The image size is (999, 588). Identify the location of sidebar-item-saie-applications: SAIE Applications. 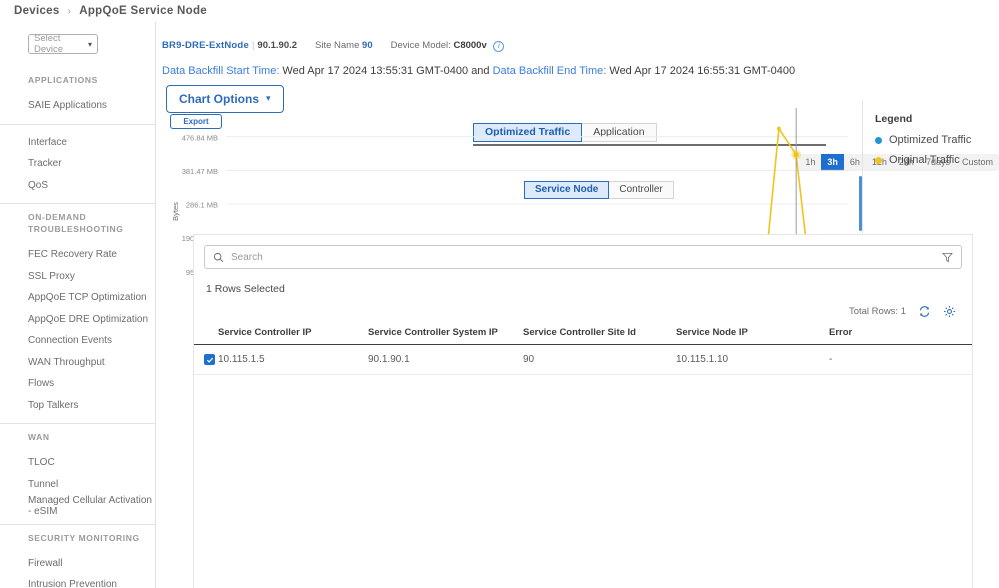
(77, 106).